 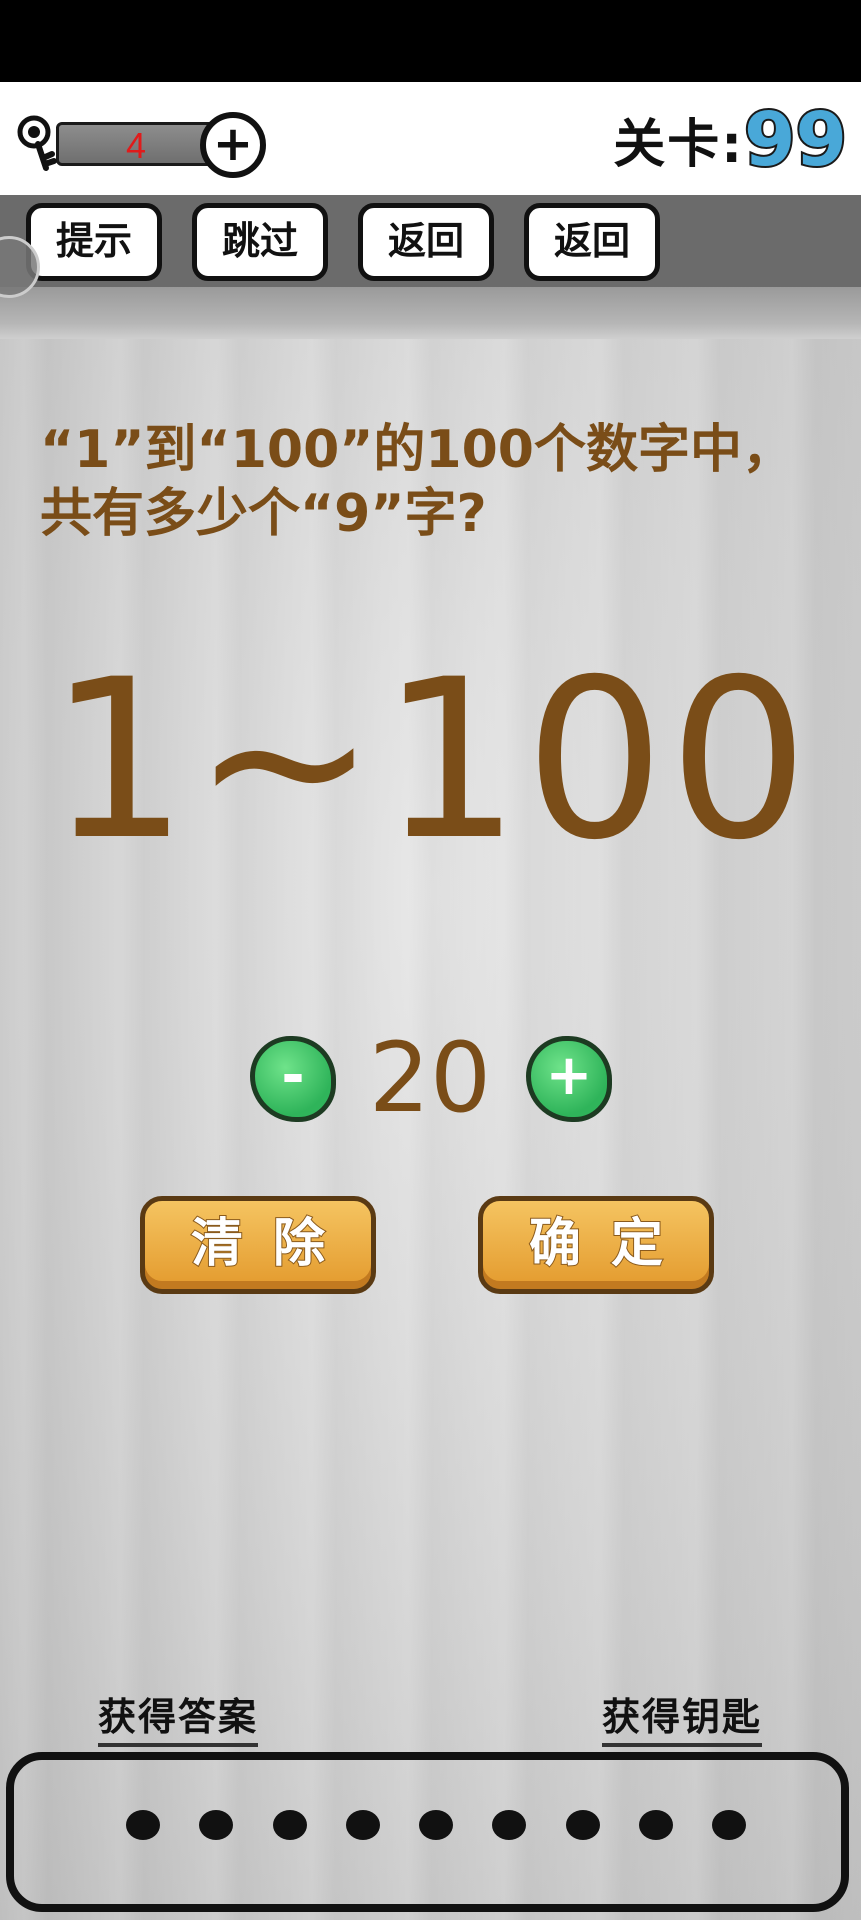 I want to click on toolbar: 提示 跳过 返回 返回, so click(x=430, y=241).